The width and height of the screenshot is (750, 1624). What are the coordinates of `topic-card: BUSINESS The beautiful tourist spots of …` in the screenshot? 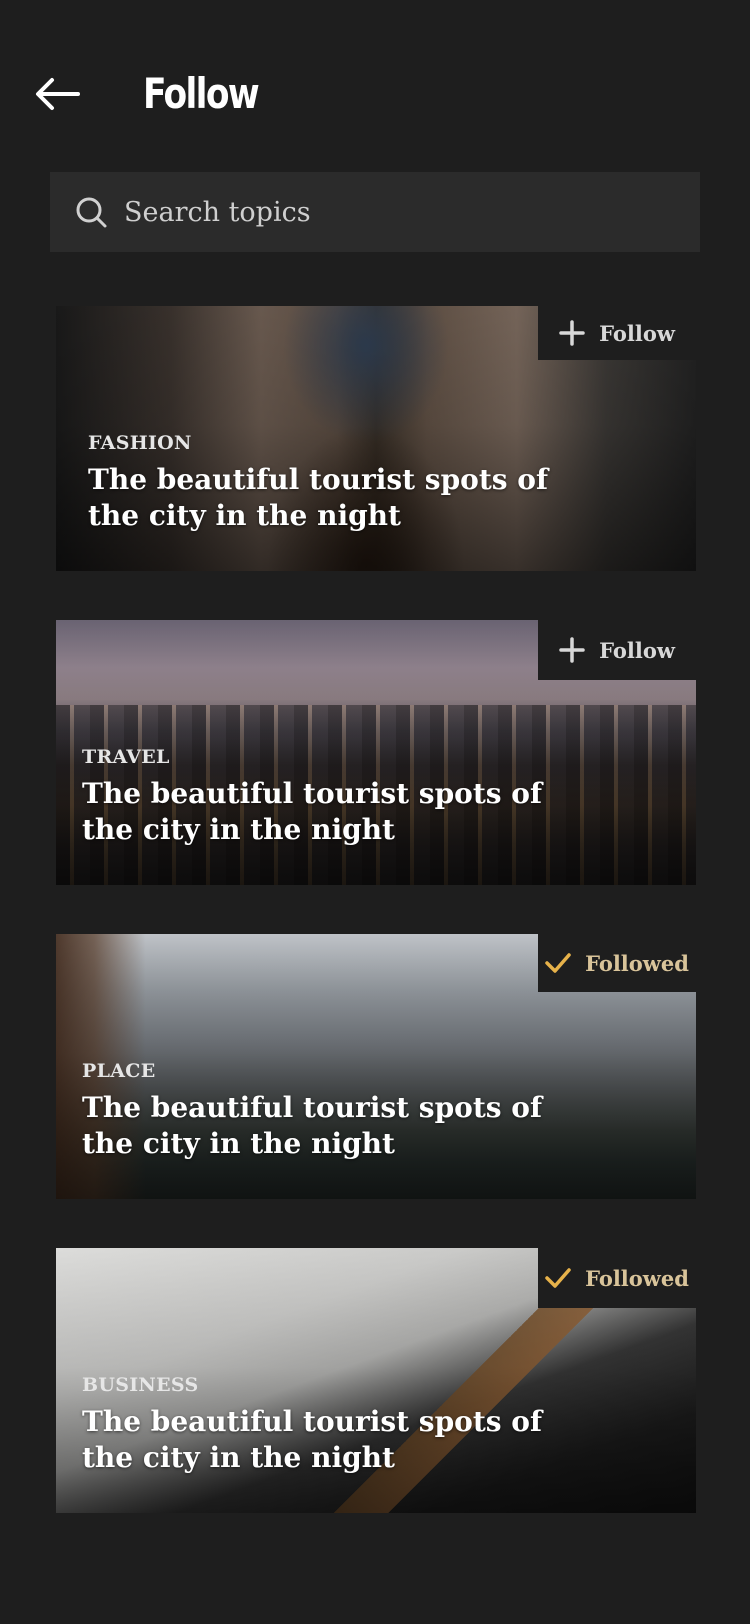 It's located at (376, 1380).